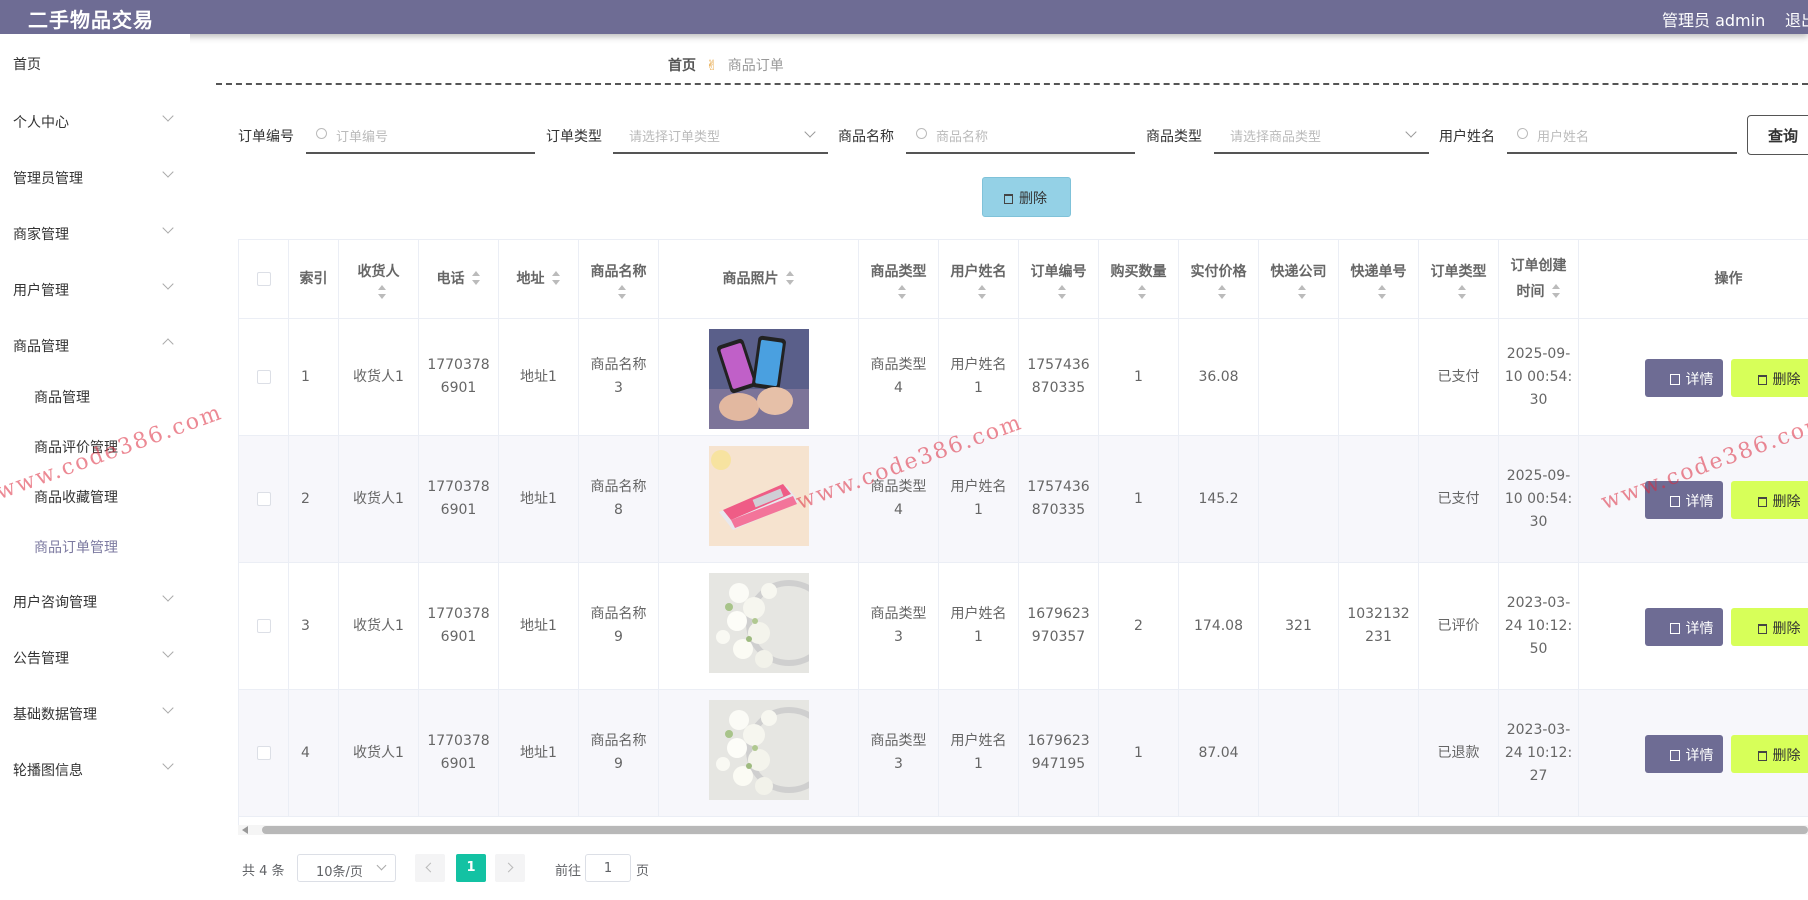 This screenshot has height=900, width=1808. I want to click on sidebar-item-admins: 管理员管理, so click(48, 178).